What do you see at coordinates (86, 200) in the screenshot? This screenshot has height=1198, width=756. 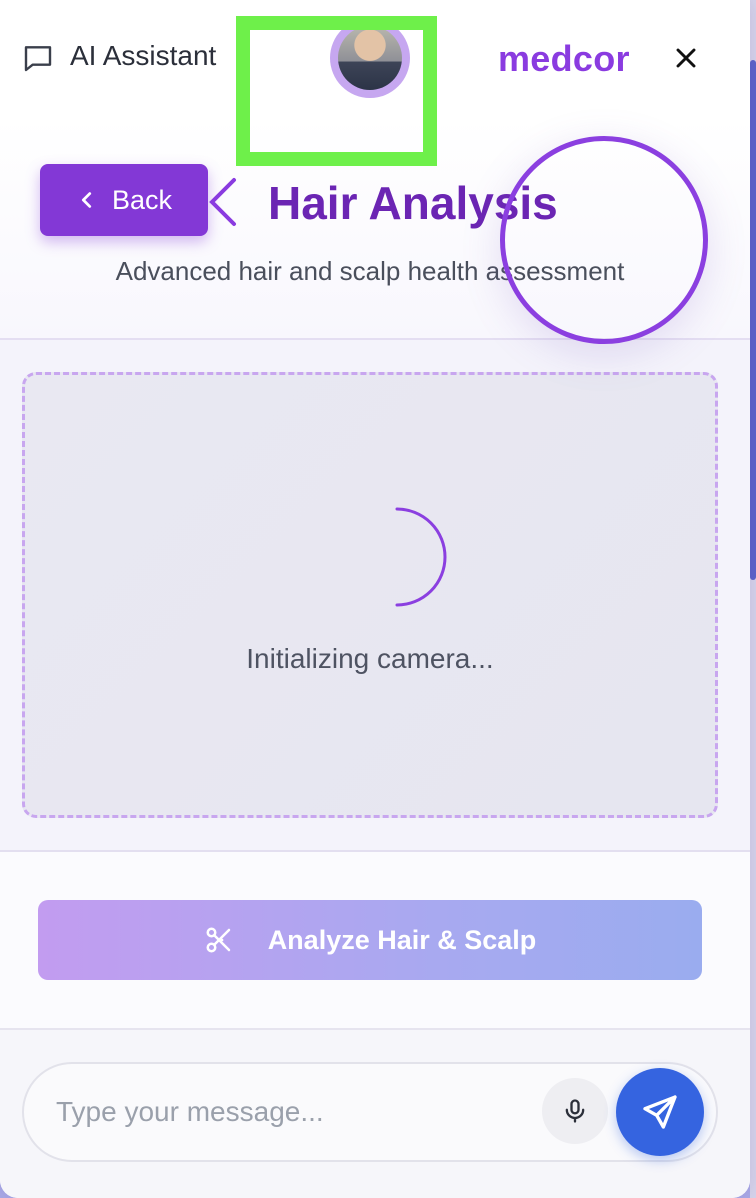 I see `chevron-left-icon` at bounding box center [86, 200].